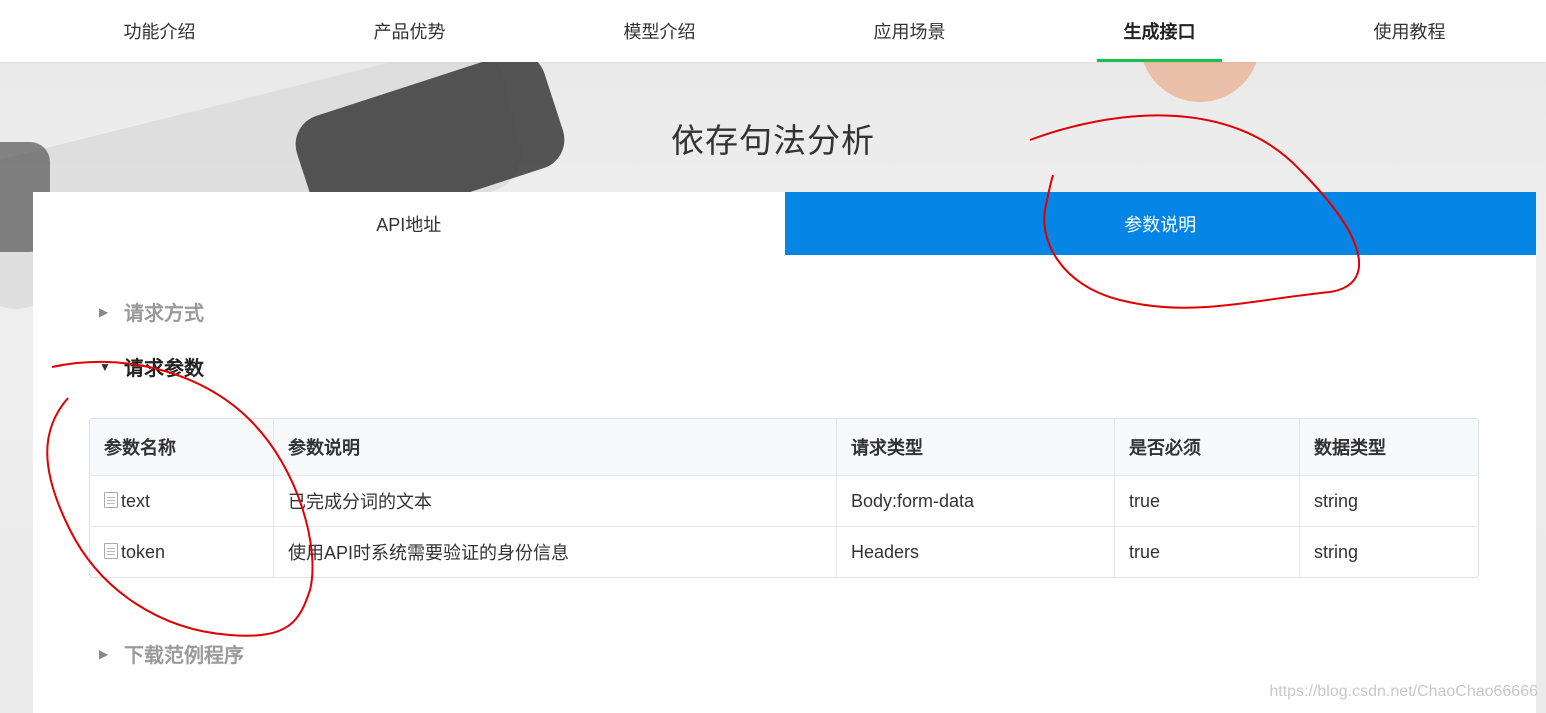 The height and width of the screenshot is (713, 1546). I want to click on section-download-sample: ▶ 下载范例程序, so click(171, 653).